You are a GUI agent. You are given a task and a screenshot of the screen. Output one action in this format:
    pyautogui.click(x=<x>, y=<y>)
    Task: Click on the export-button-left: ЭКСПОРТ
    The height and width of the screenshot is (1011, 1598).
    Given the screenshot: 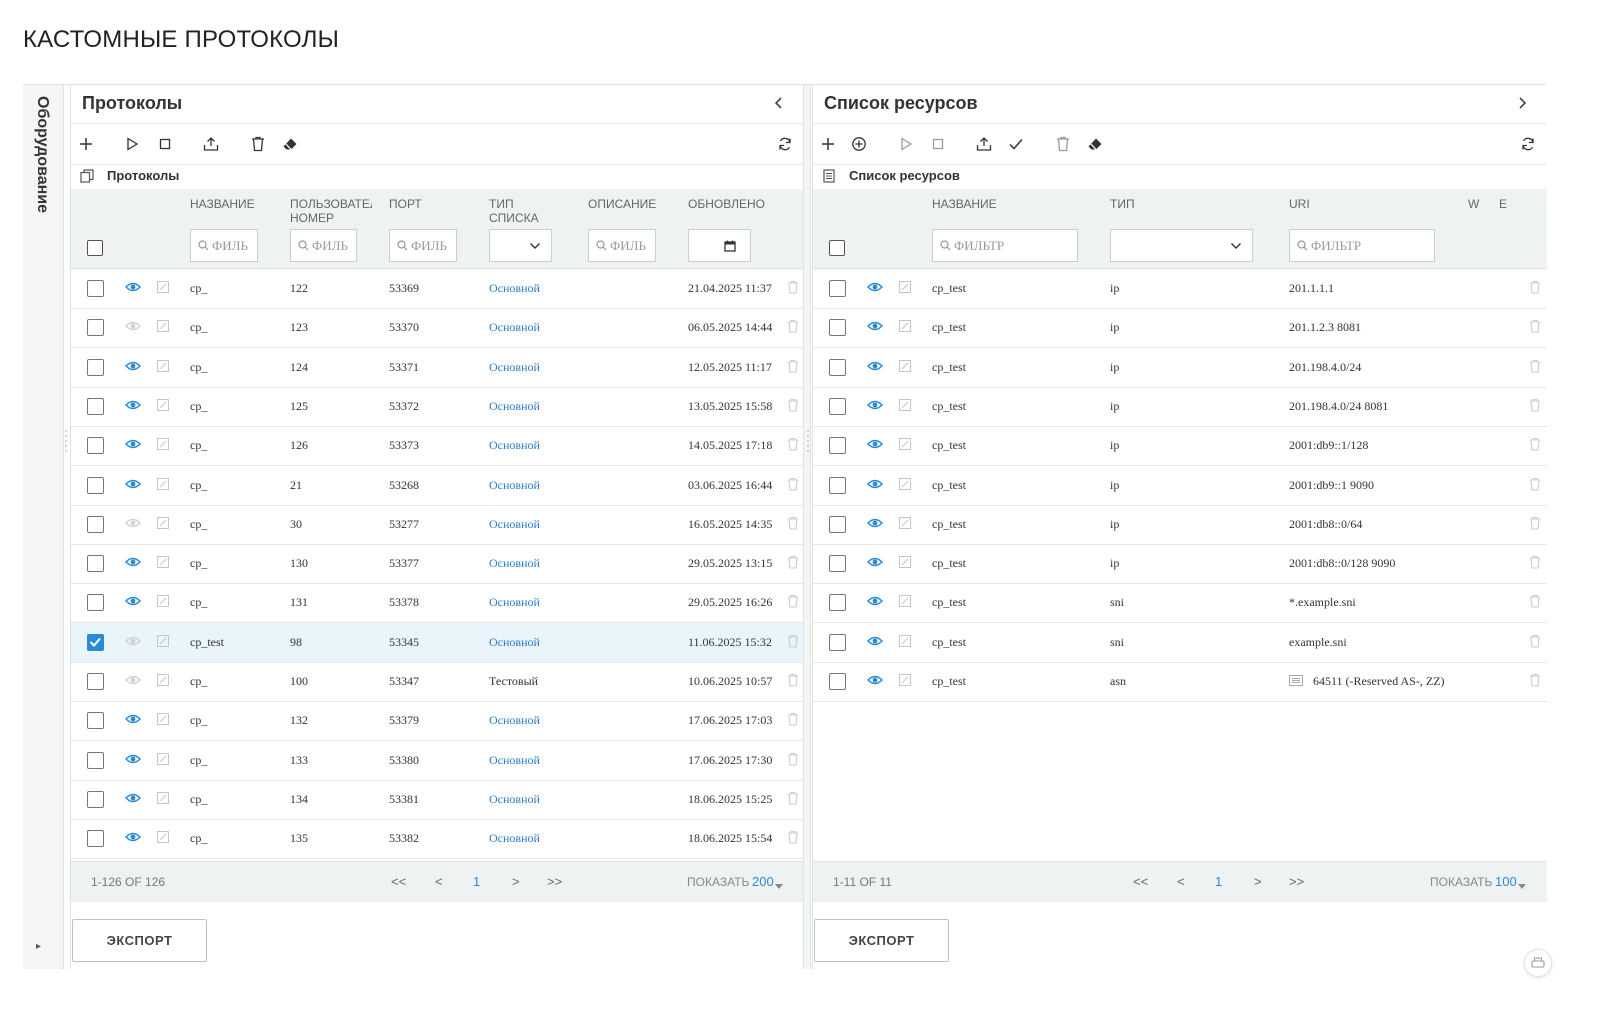 What is the action you would take?
    pyautogui.click(x=139, y=940)
    